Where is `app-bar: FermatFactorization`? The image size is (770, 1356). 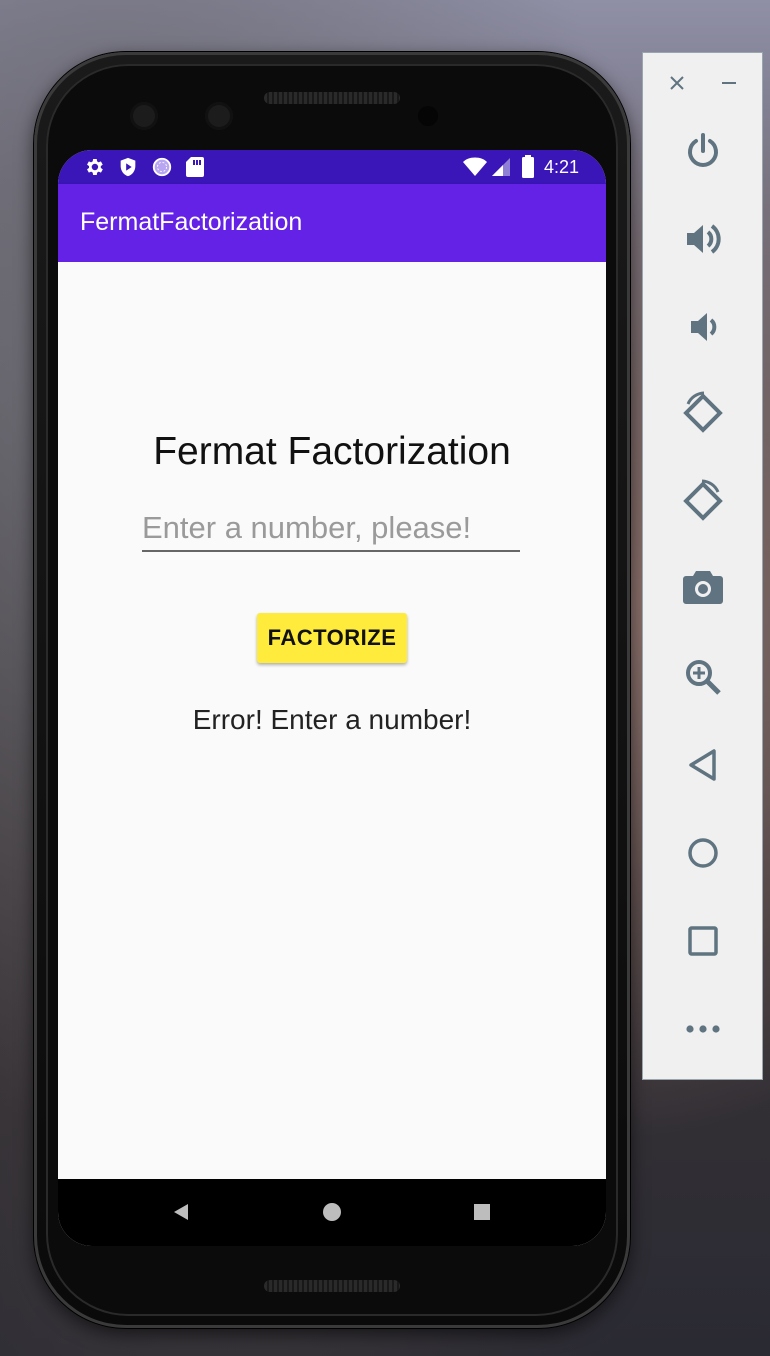 app-bar: FermatFactorization is located at coordinates (332, 223).